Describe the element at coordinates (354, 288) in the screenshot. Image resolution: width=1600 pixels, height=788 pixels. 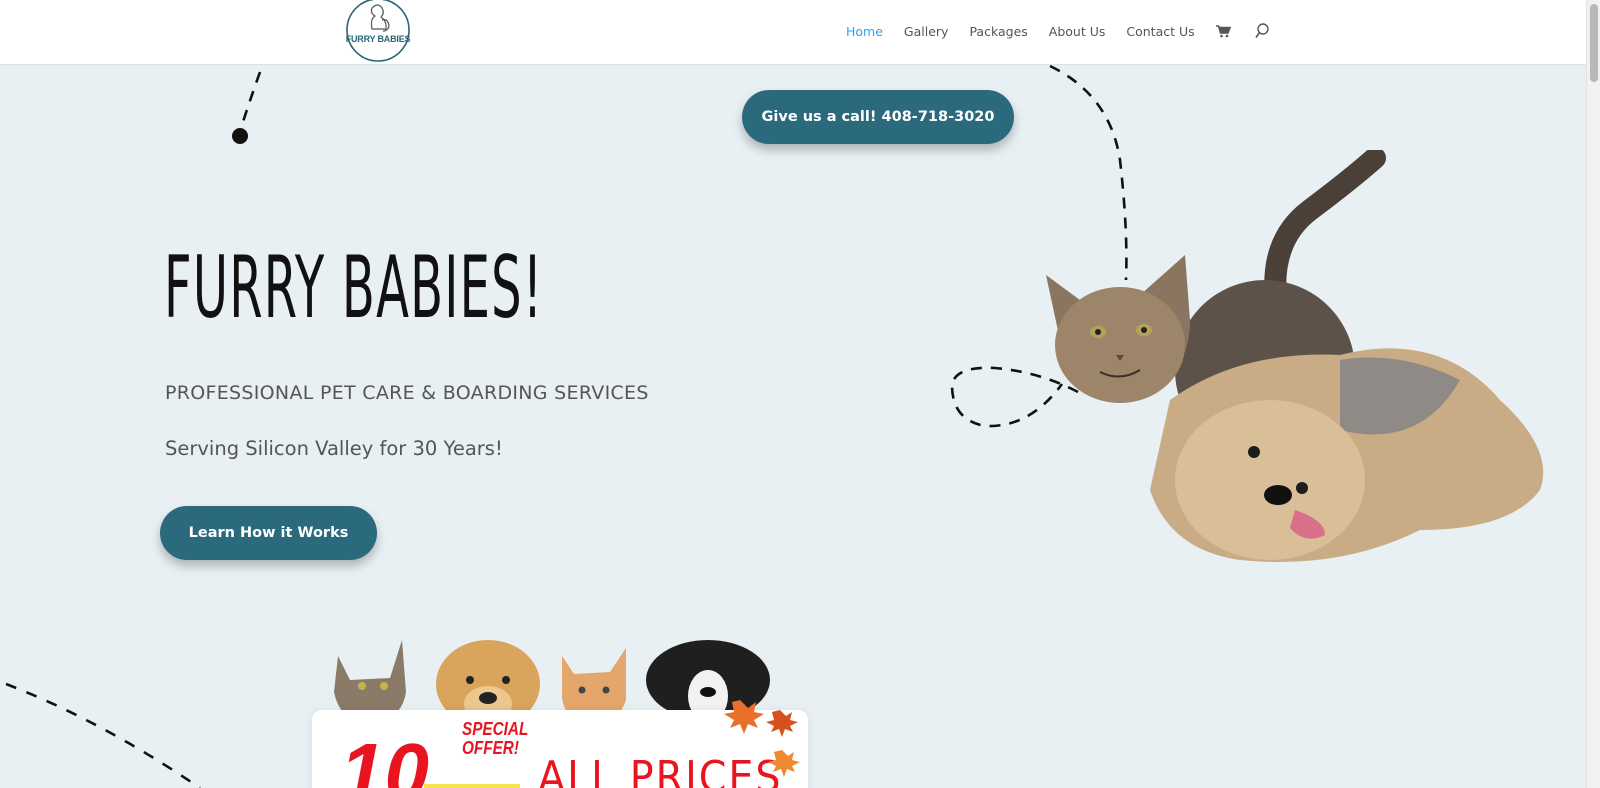
I see `hero-title: FURRY BABIES!` at that location.